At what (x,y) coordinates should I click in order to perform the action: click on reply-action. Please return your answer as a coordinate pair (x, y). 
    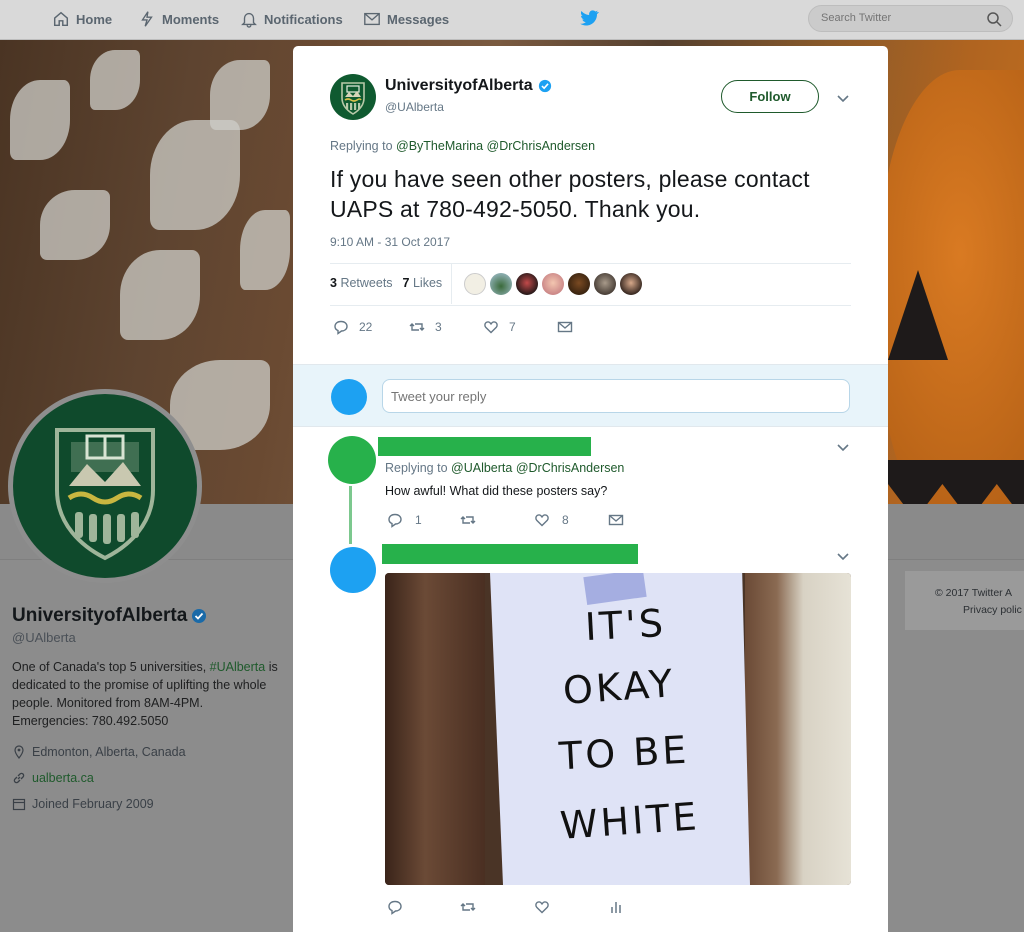
    Looking at the image, I should click on (423, 907).